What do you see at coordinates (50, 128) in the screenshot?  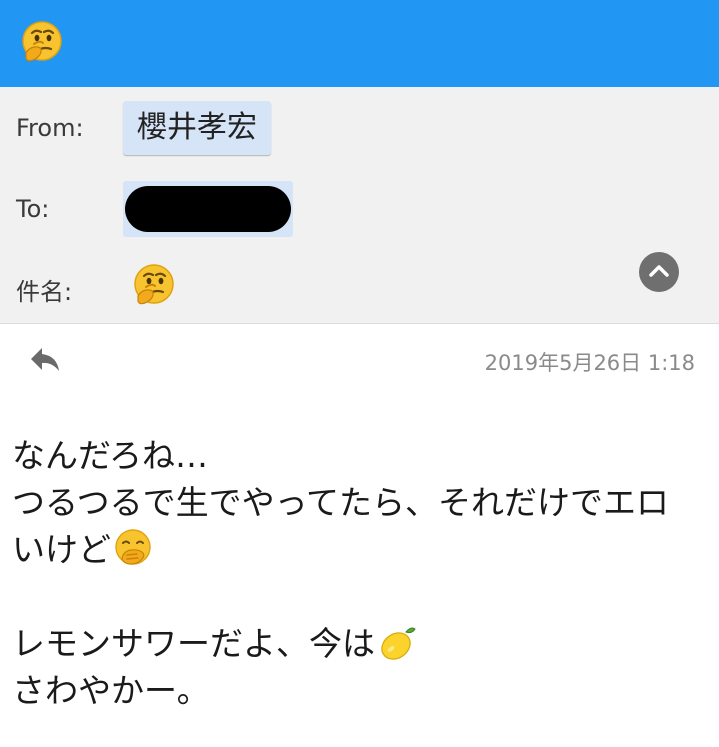 I see `from-label: From:` at bounding box center [50, 128].